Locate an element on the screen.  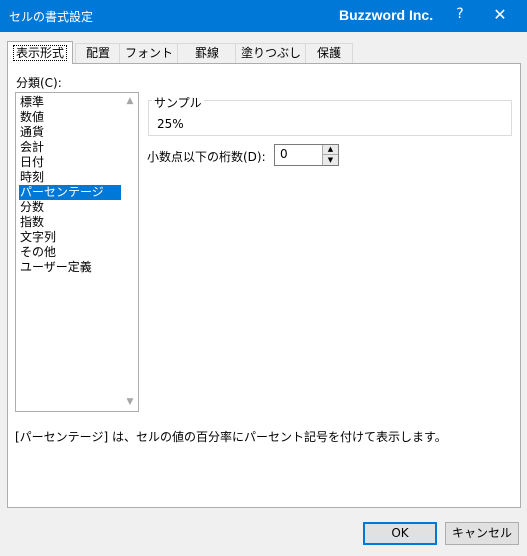
decimal-places-value: 0 is located at coordinates (284, 154).